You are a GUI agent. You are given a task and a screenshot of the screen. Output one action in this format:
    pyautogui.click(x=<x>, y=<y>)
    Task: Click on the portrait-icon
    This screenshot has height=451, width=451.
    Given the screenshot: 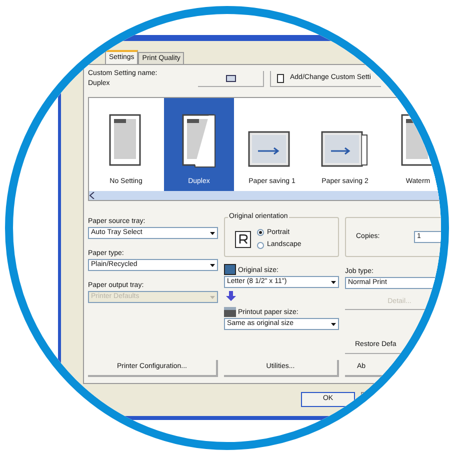 What is the action you would take?
    pyautogui.click(x=243, y=239)
    